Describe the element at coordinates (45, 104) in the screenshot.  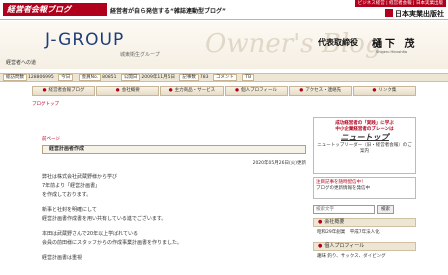
I see `breadcrumb: ブログトップ` at that location.